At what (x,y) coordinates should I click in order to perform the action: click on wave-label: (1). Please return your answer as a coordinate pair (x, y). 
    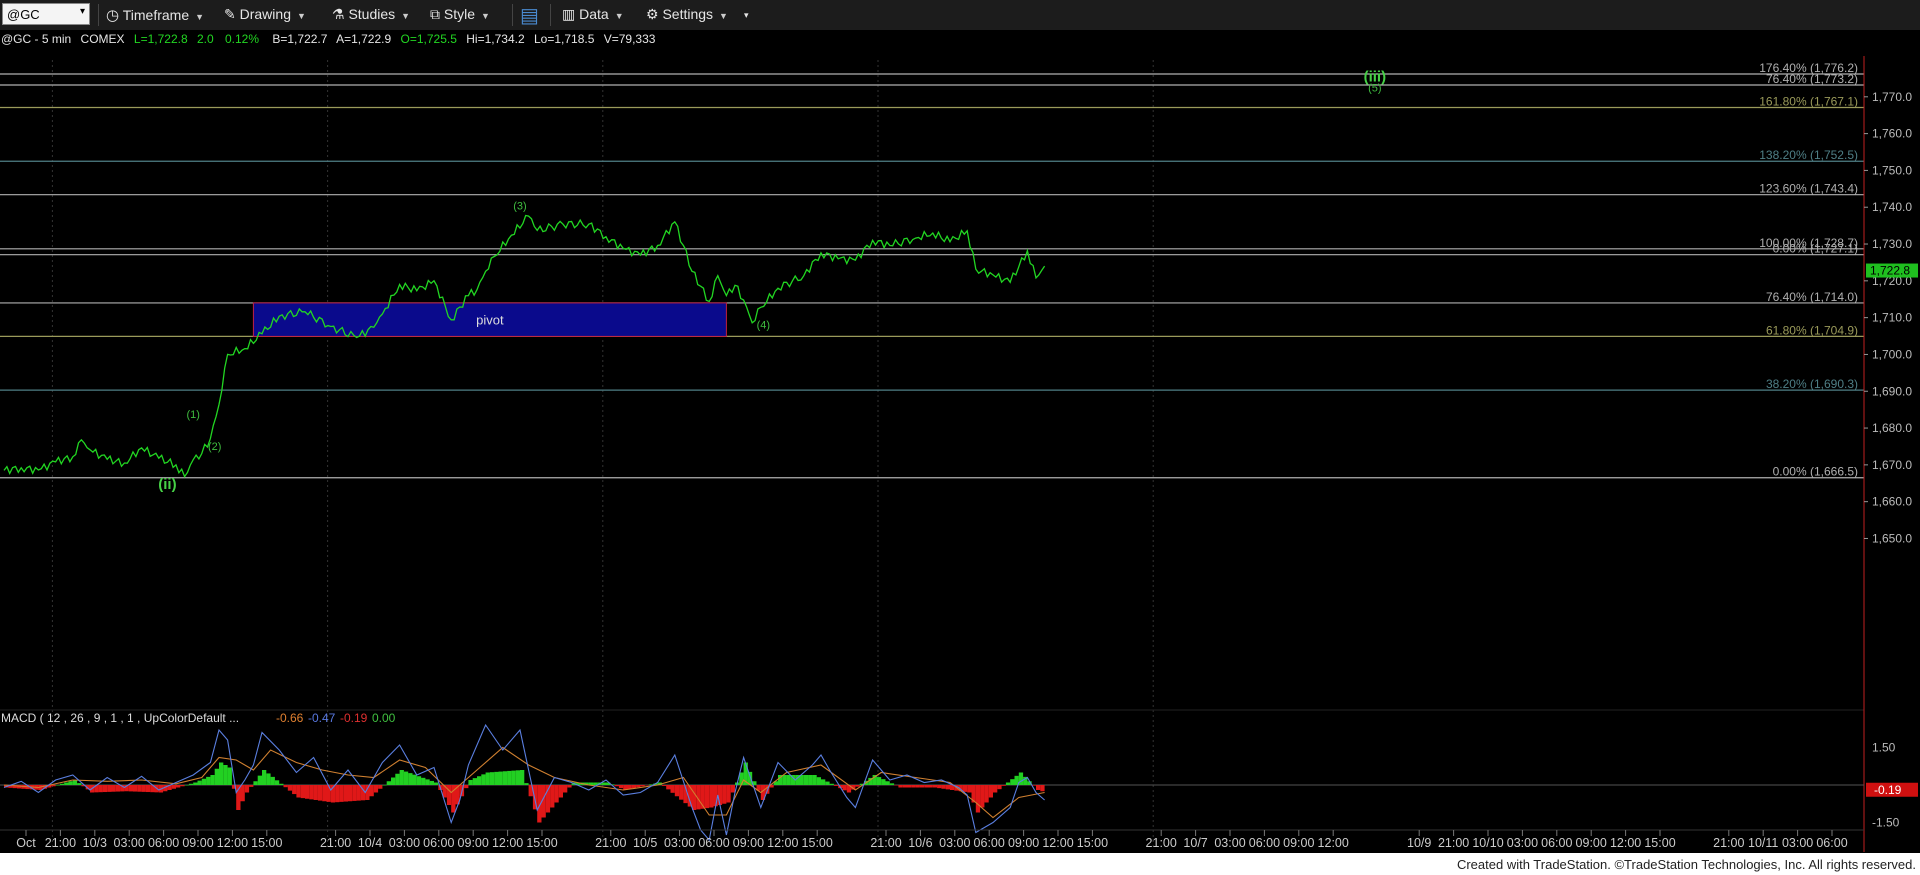
    Looking at the image, I should click on (192, 415).